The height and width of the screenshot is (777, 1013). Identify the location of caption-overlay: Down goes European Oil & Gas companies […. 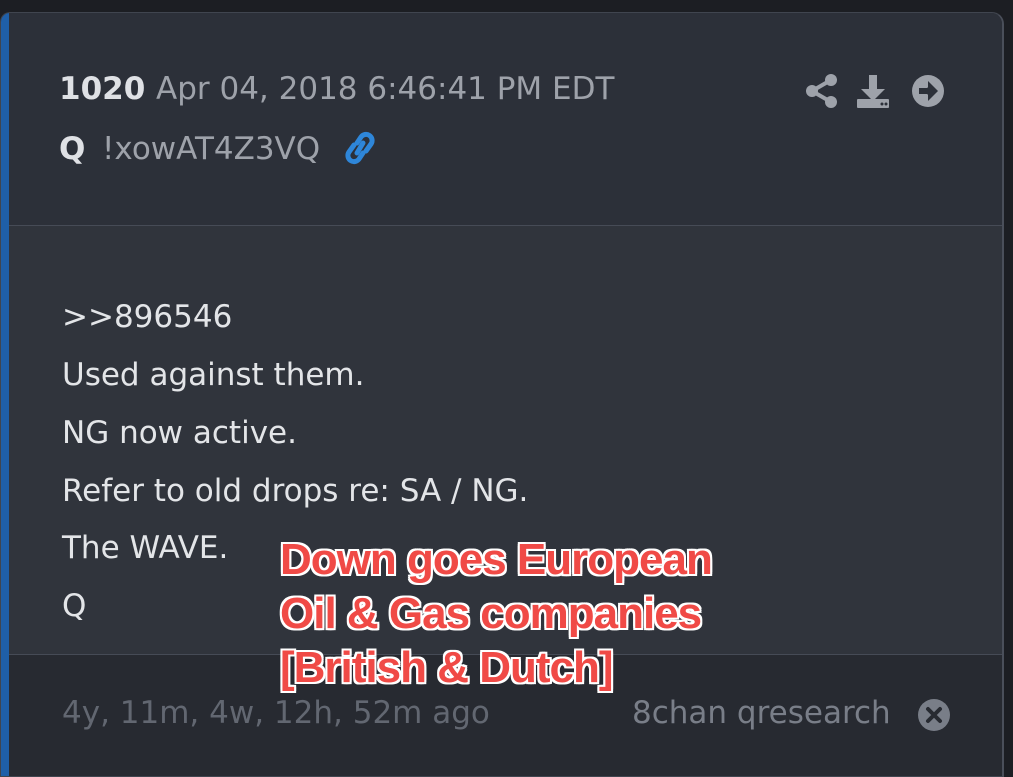
(496, 614).